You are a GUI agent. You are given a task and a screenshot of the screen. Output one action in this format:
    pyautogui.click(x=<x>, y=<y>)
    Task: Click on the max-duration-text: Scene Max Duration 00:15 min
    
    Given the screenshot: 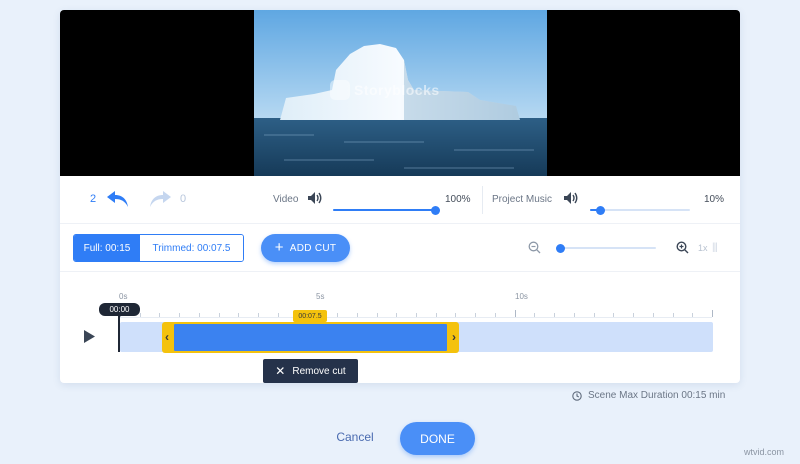 What is the action you would take?
    pyautogui.click(x=657, y=395)
    